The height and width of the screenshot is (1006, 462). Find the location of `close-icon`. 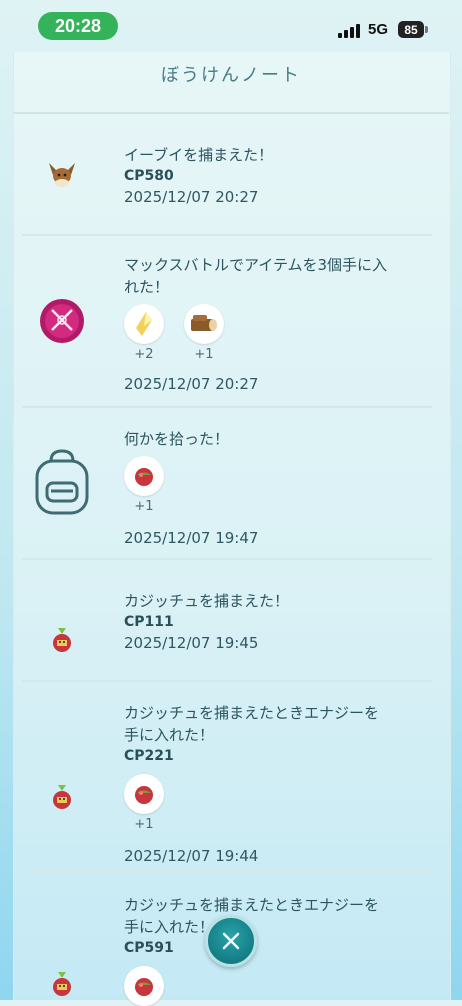

close-icon is located at coordinates (231, 941).